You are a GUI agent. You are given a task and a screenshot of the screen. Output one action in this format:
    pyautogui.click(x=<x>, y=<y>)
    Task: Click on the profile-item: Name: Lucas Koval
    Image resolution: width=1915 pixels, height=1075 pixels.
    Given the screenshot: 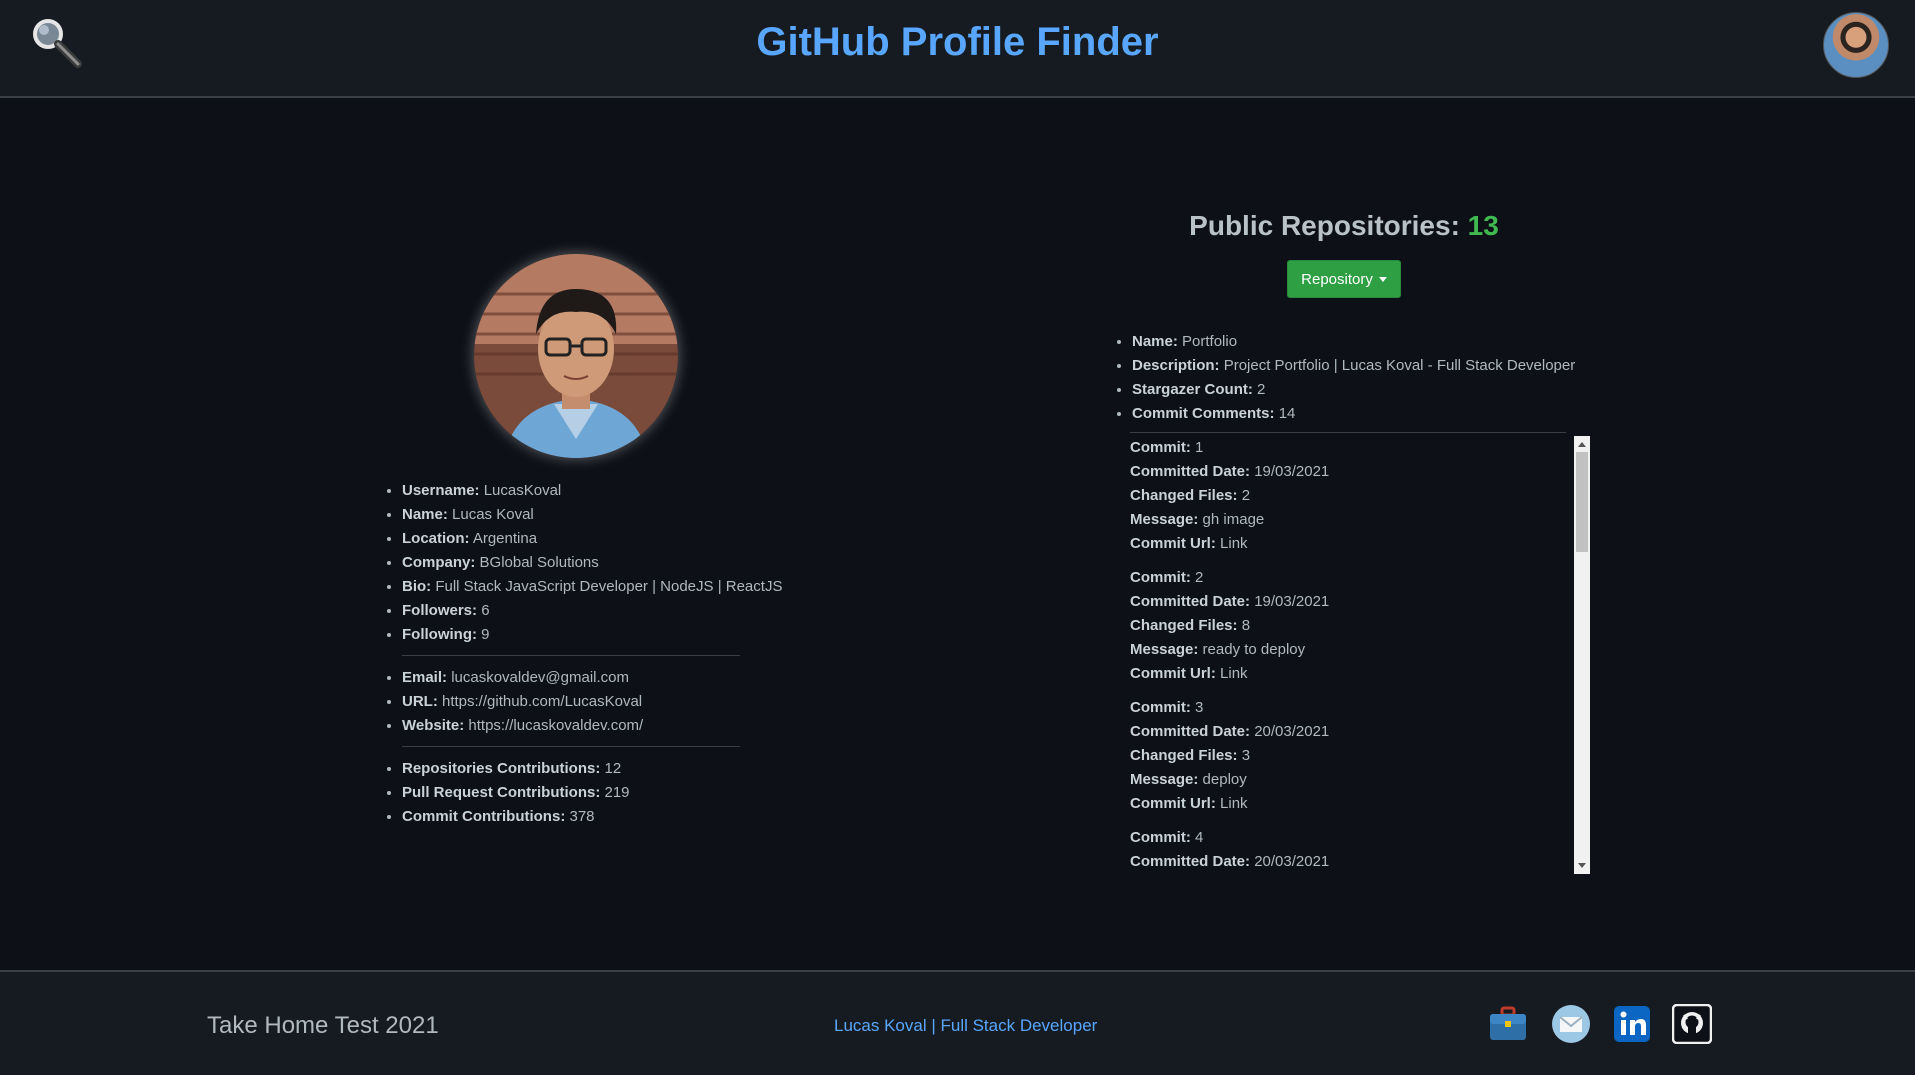 What is the action you would take?
    pyautogui.click(x=602, y=515)
    